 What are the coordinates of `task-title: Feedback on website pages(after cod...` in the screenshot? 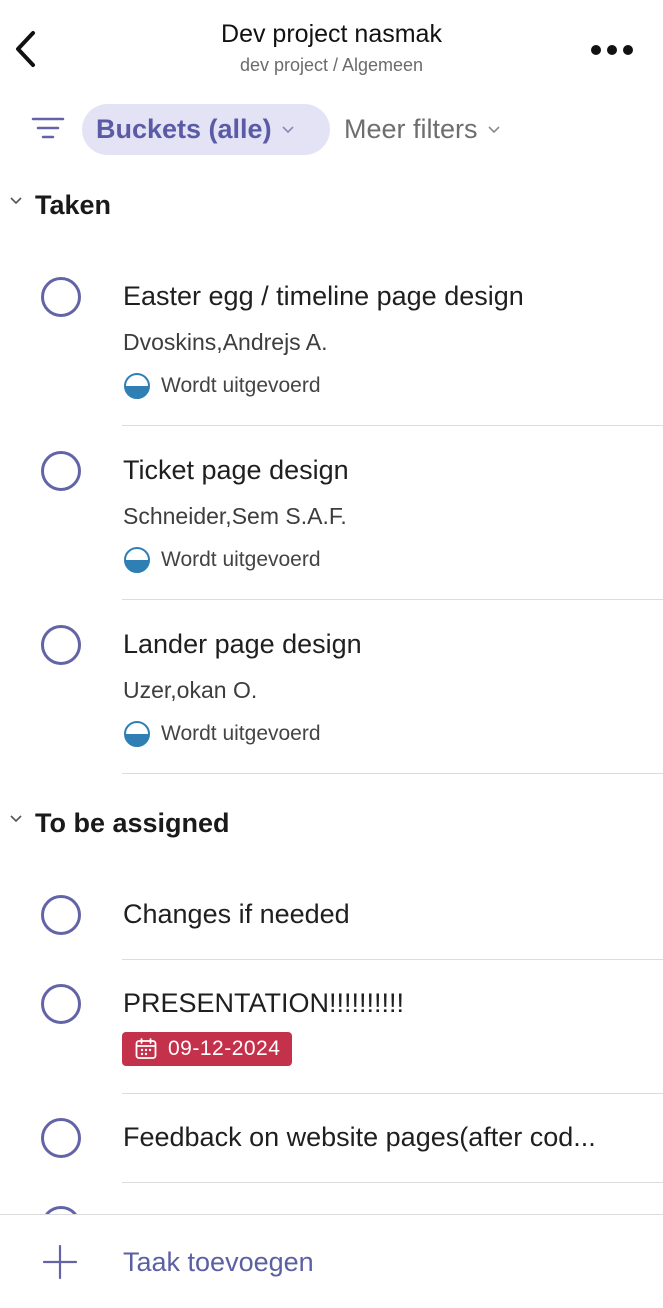 It's located at (381, 1137).